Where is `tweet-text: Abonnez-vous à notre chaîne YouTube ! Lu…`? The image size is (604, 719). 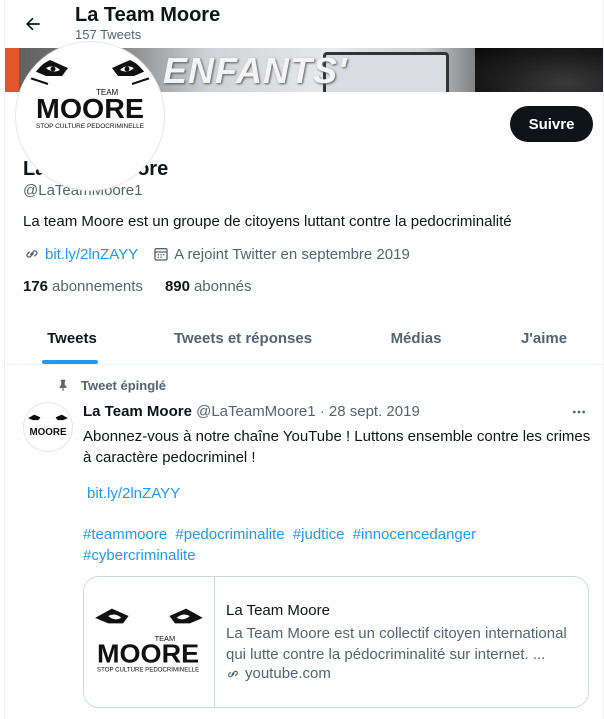 tweet-text: Abonnez-vous à notre chaîne YouTube ! Lu… is located at coordinates (337, 447).